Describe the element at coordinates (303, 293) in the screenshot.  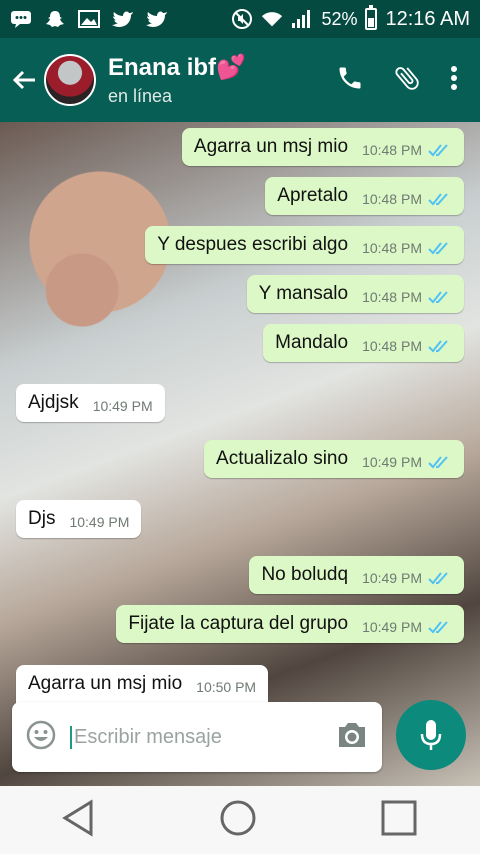
I see `message-text: Y mansalo` at that location.